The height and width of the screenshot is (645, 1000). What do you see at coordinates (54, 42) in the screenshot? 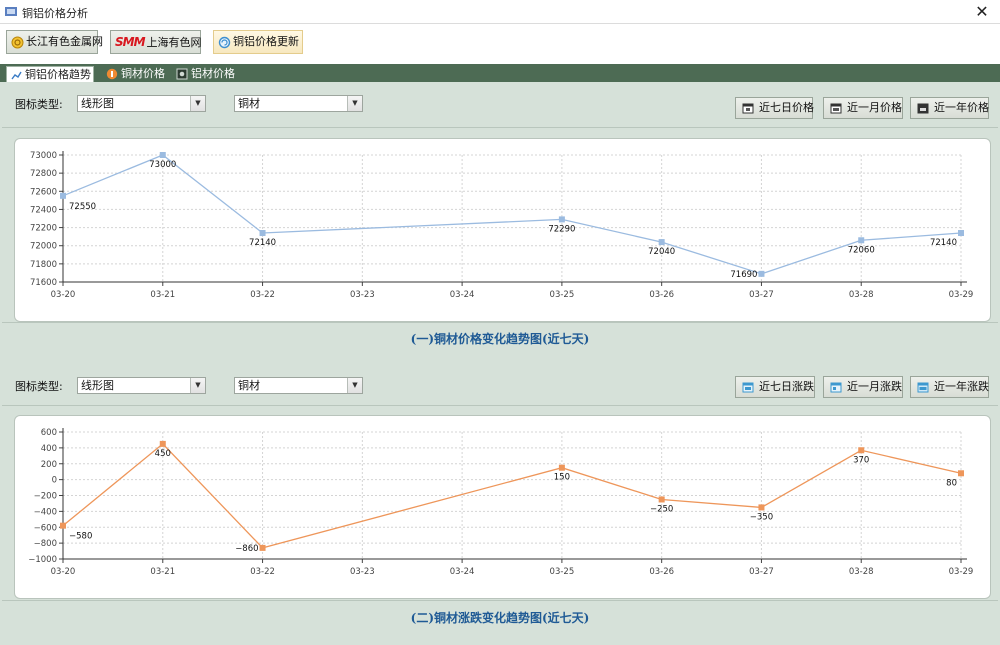
I see `changjiang-metals-button: 长江有色金属网` at bounding box center [54, 42].